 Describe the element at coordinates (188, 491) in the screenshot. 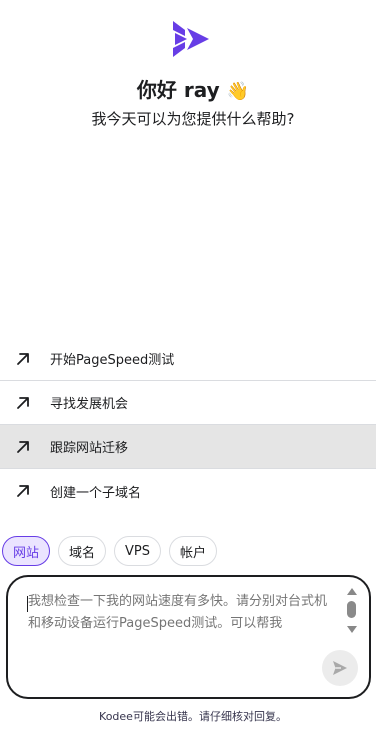

I see `suggestion-item-subdomain: 创建一个子域名` at that location.